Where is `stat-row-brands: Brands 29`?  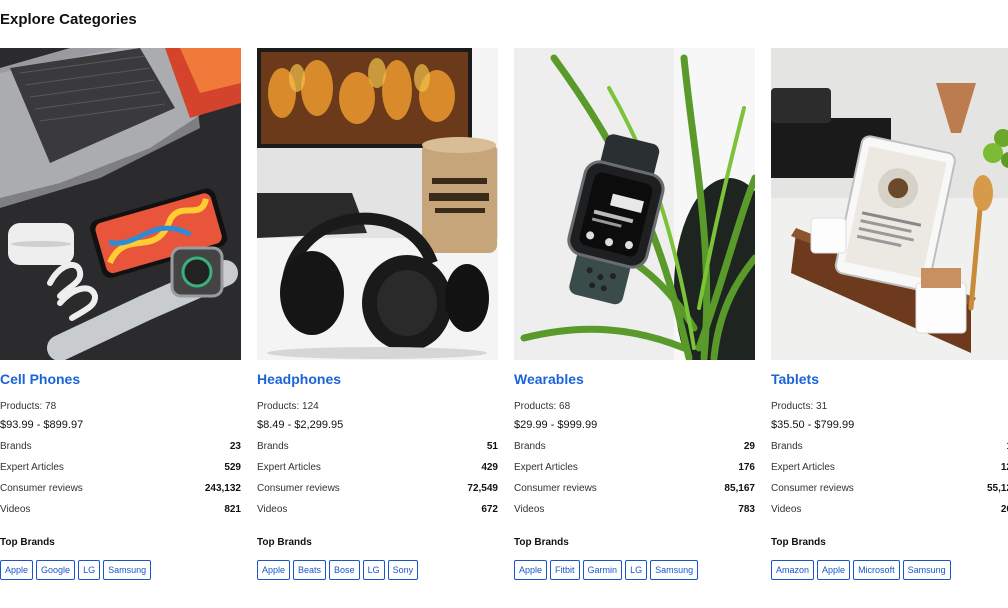
stat-row-brands: Brands 29 is located at coordinates (634, 448).